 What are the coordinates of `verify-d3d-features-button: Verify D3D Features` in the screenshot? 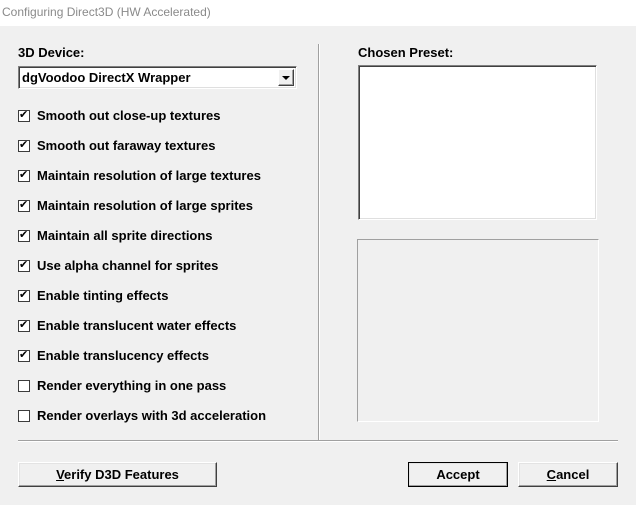 It's located at (117, 474).